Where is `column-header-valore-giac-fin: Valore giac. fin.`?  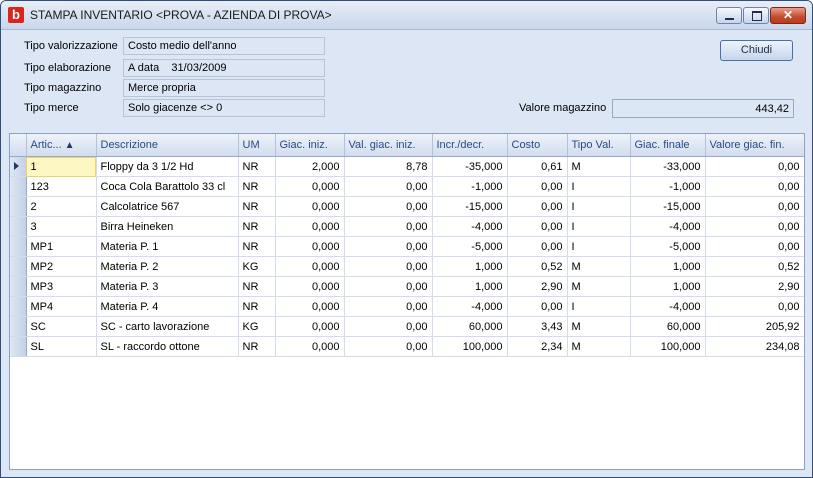
column-header-valore-giac-fin: Valore giac. fin. is located at coordinates (754, 145).